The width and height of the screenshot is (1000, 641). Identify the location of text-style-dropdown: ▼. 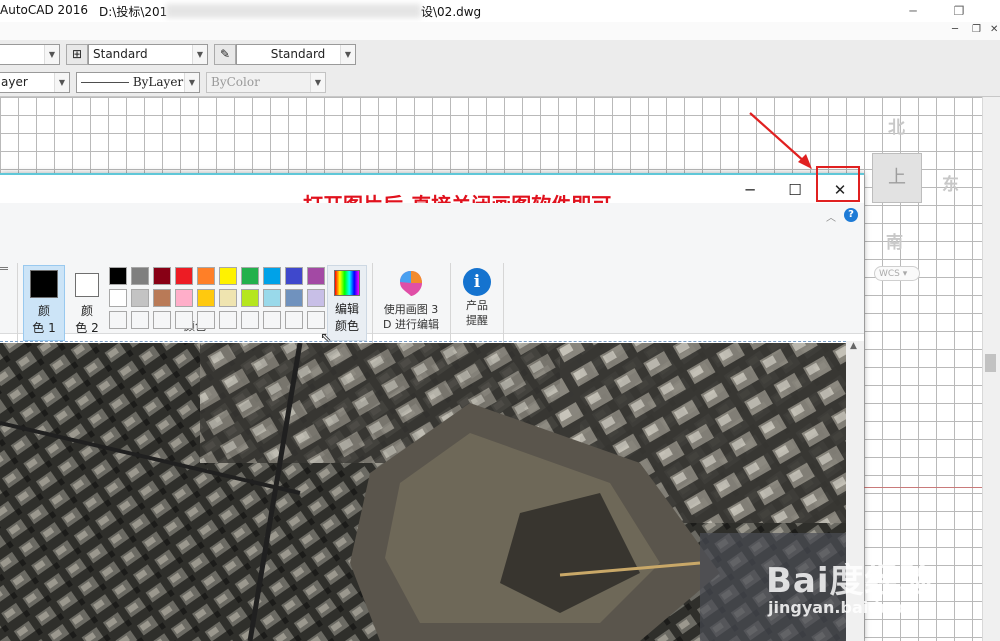
(30, 54).